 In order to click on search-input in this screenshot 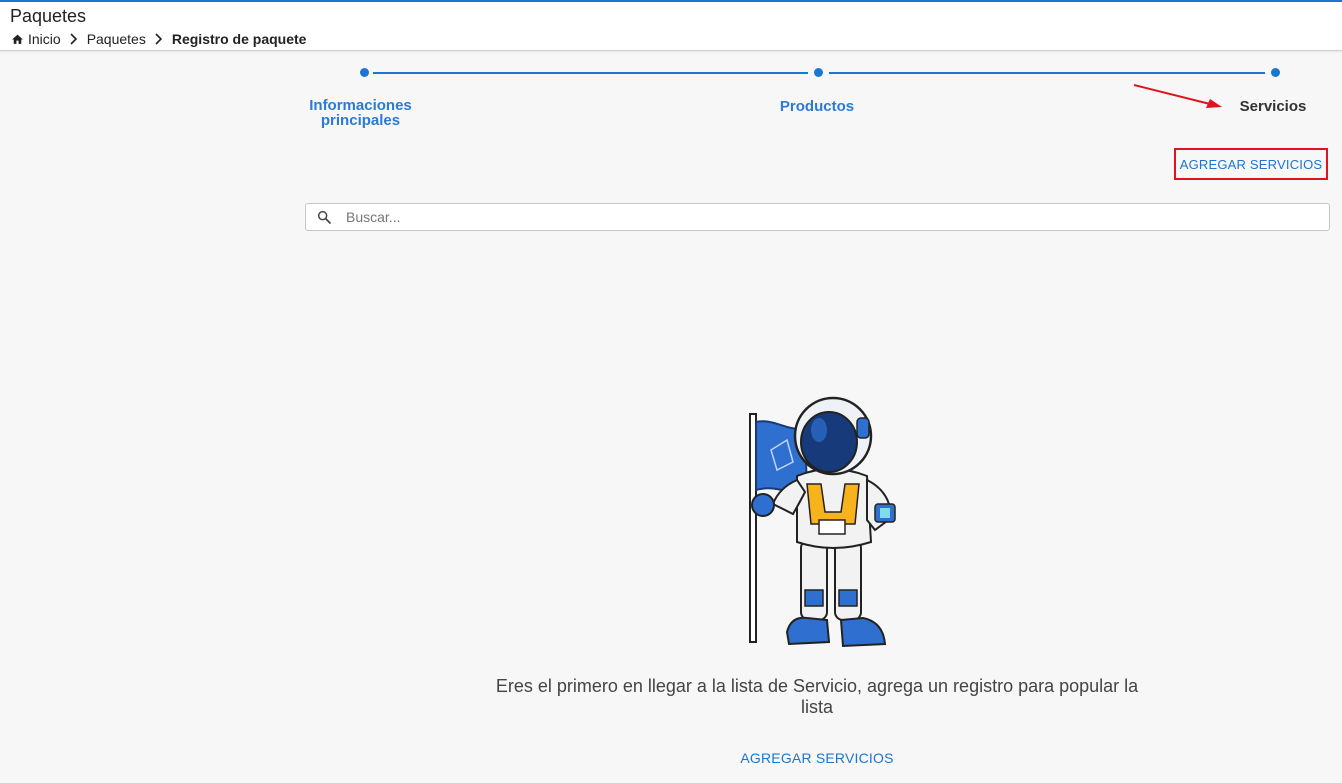, I will do `click(837, 217)`.